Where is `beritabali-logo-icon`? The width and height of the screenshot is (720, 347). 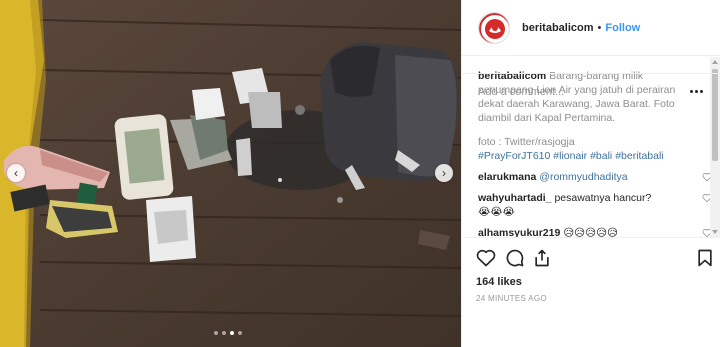 beritabali-logo-icon is located at coordinates (494, 27).